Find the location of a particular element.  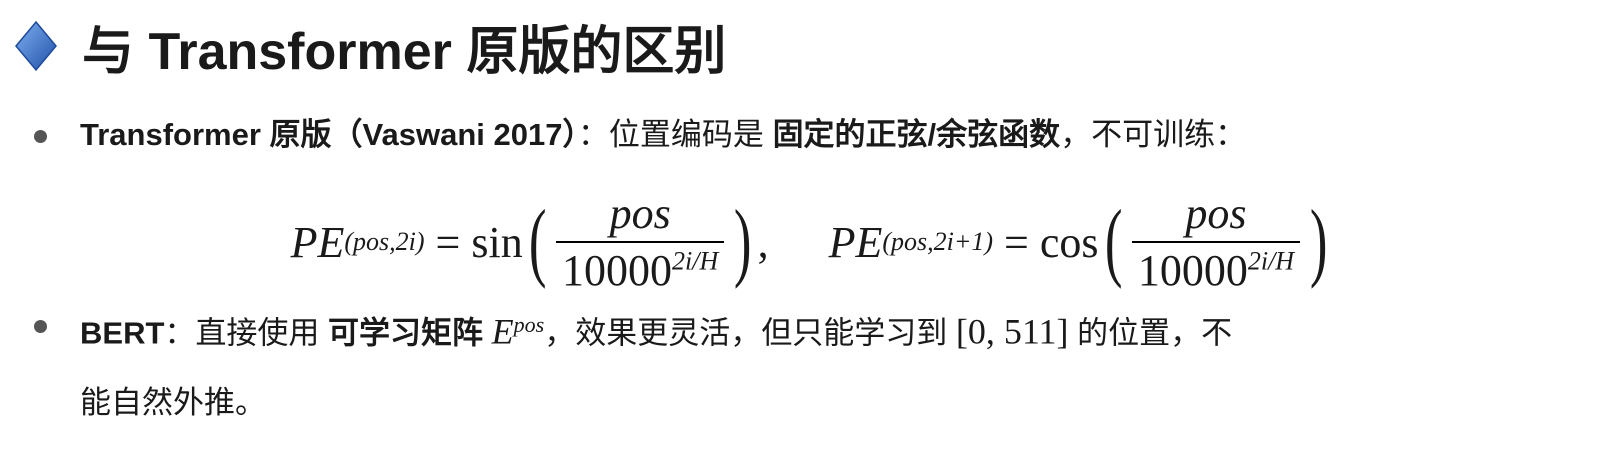

math-fn: cos is located at coordinates (1069, 242).